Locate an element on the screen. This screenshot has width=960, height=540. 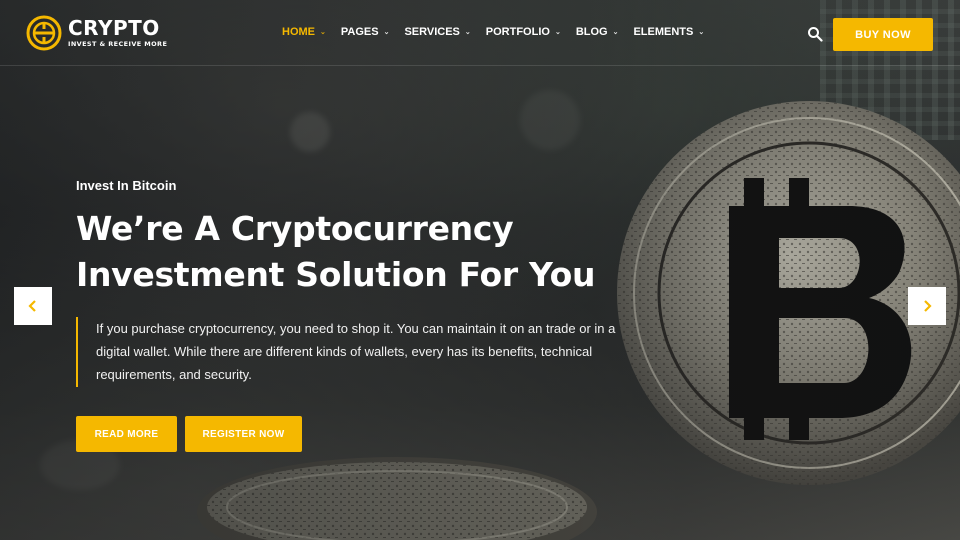
slider-prev-button is located at coordinates (33, 306).